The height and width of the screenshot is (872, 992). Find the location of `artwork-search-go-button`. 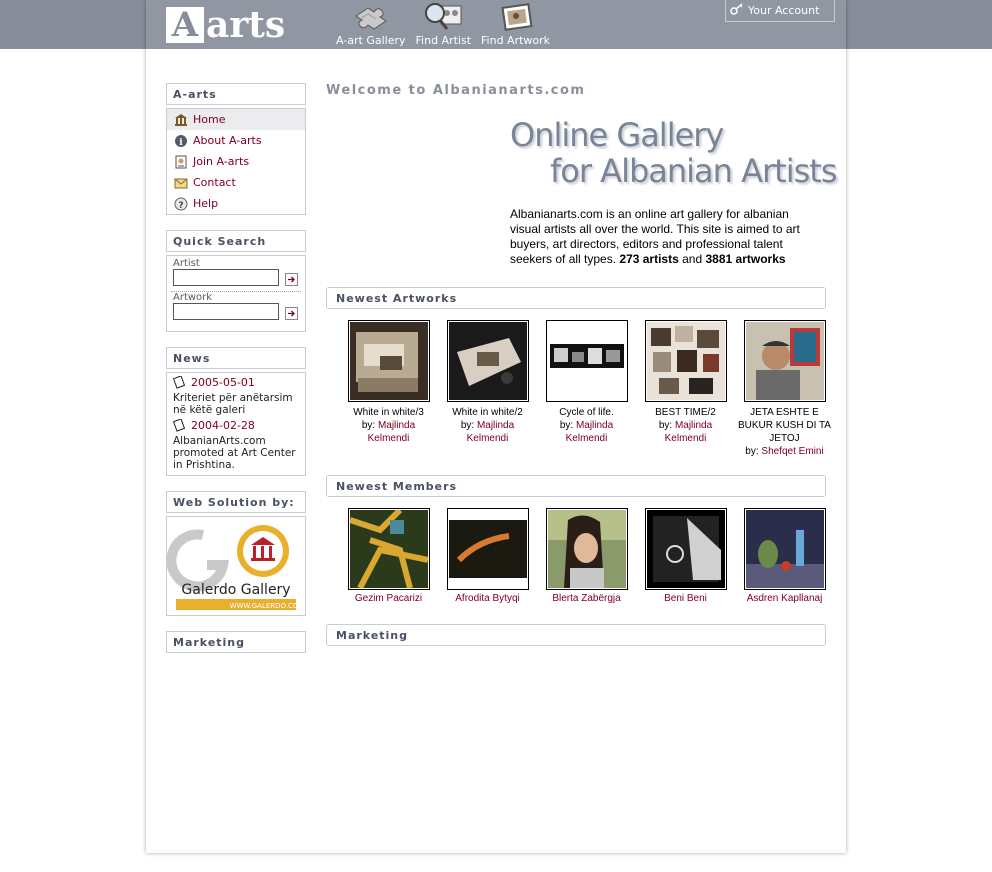

artwork-search-go-button is located at coordinates (291, 313).